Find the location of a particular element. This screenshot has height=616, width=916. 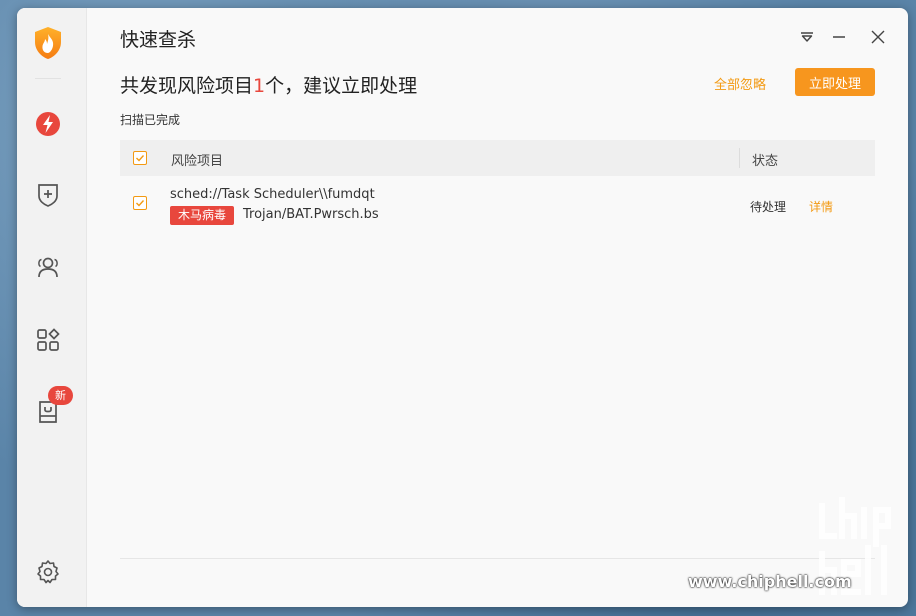

column-header-status: 状态 is located at coordinates (765, 161).